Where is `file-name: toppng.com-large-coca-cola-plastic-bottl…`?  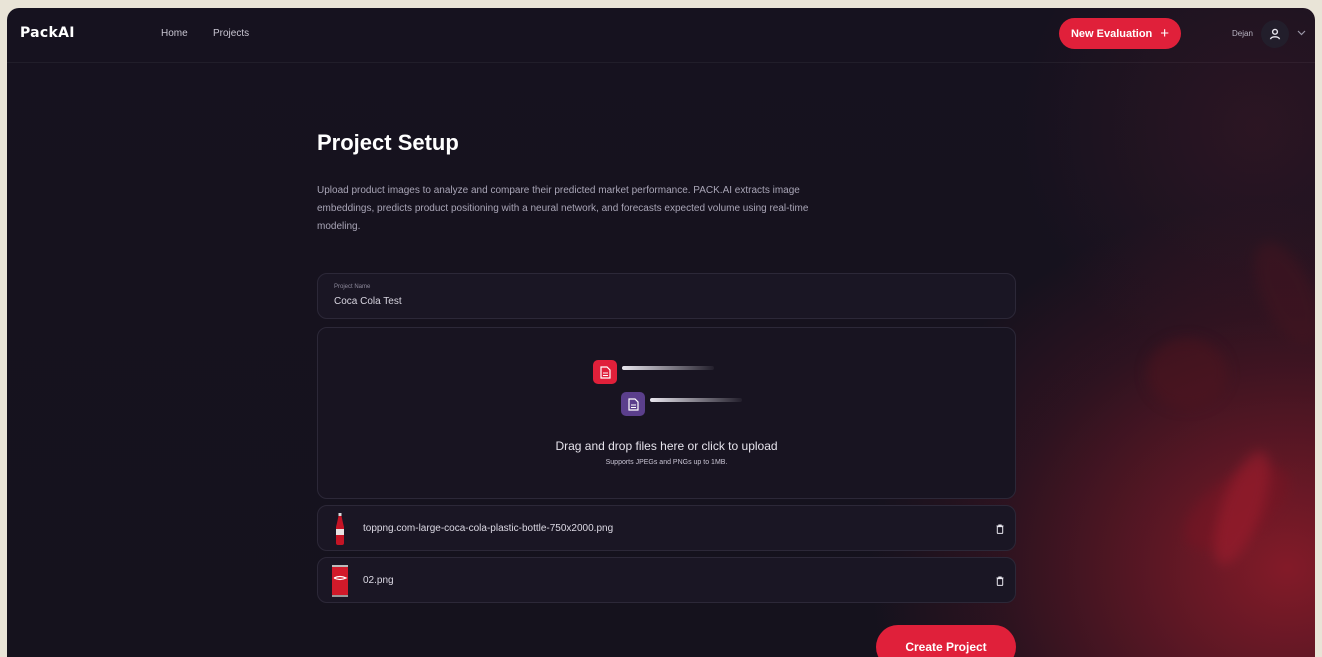 file-name: toppng.com-large-coca-cola-plastic-bottl… is located at coordinates (488, 528).